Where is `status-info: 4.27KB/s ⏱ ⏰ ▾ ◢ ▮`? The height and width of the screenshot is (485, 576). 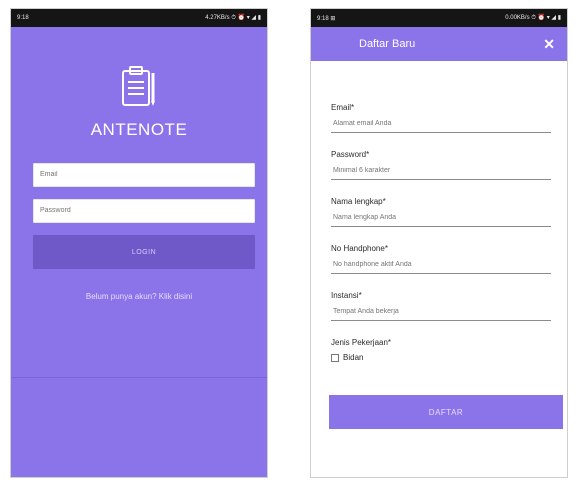
status-info: 4.27KB/s ⏱ ⏰ ▾ ◢ ▮ is located at coordinates (233, 18).